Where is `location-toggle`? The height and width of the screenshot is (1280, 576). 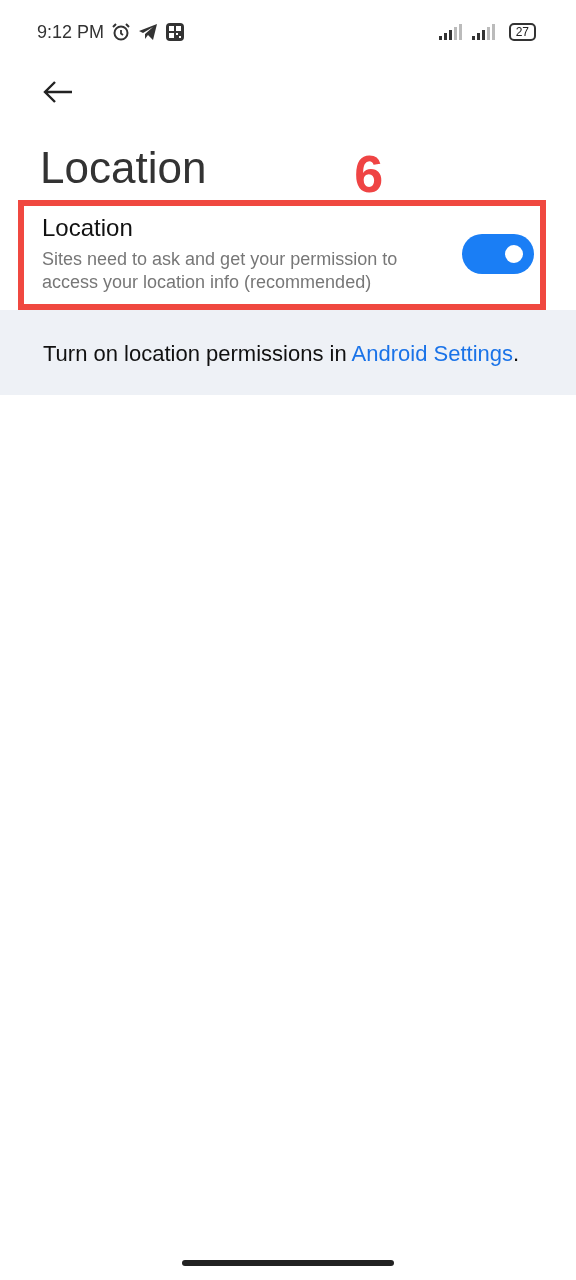 location-toggle is located at coordinates (498, 254).